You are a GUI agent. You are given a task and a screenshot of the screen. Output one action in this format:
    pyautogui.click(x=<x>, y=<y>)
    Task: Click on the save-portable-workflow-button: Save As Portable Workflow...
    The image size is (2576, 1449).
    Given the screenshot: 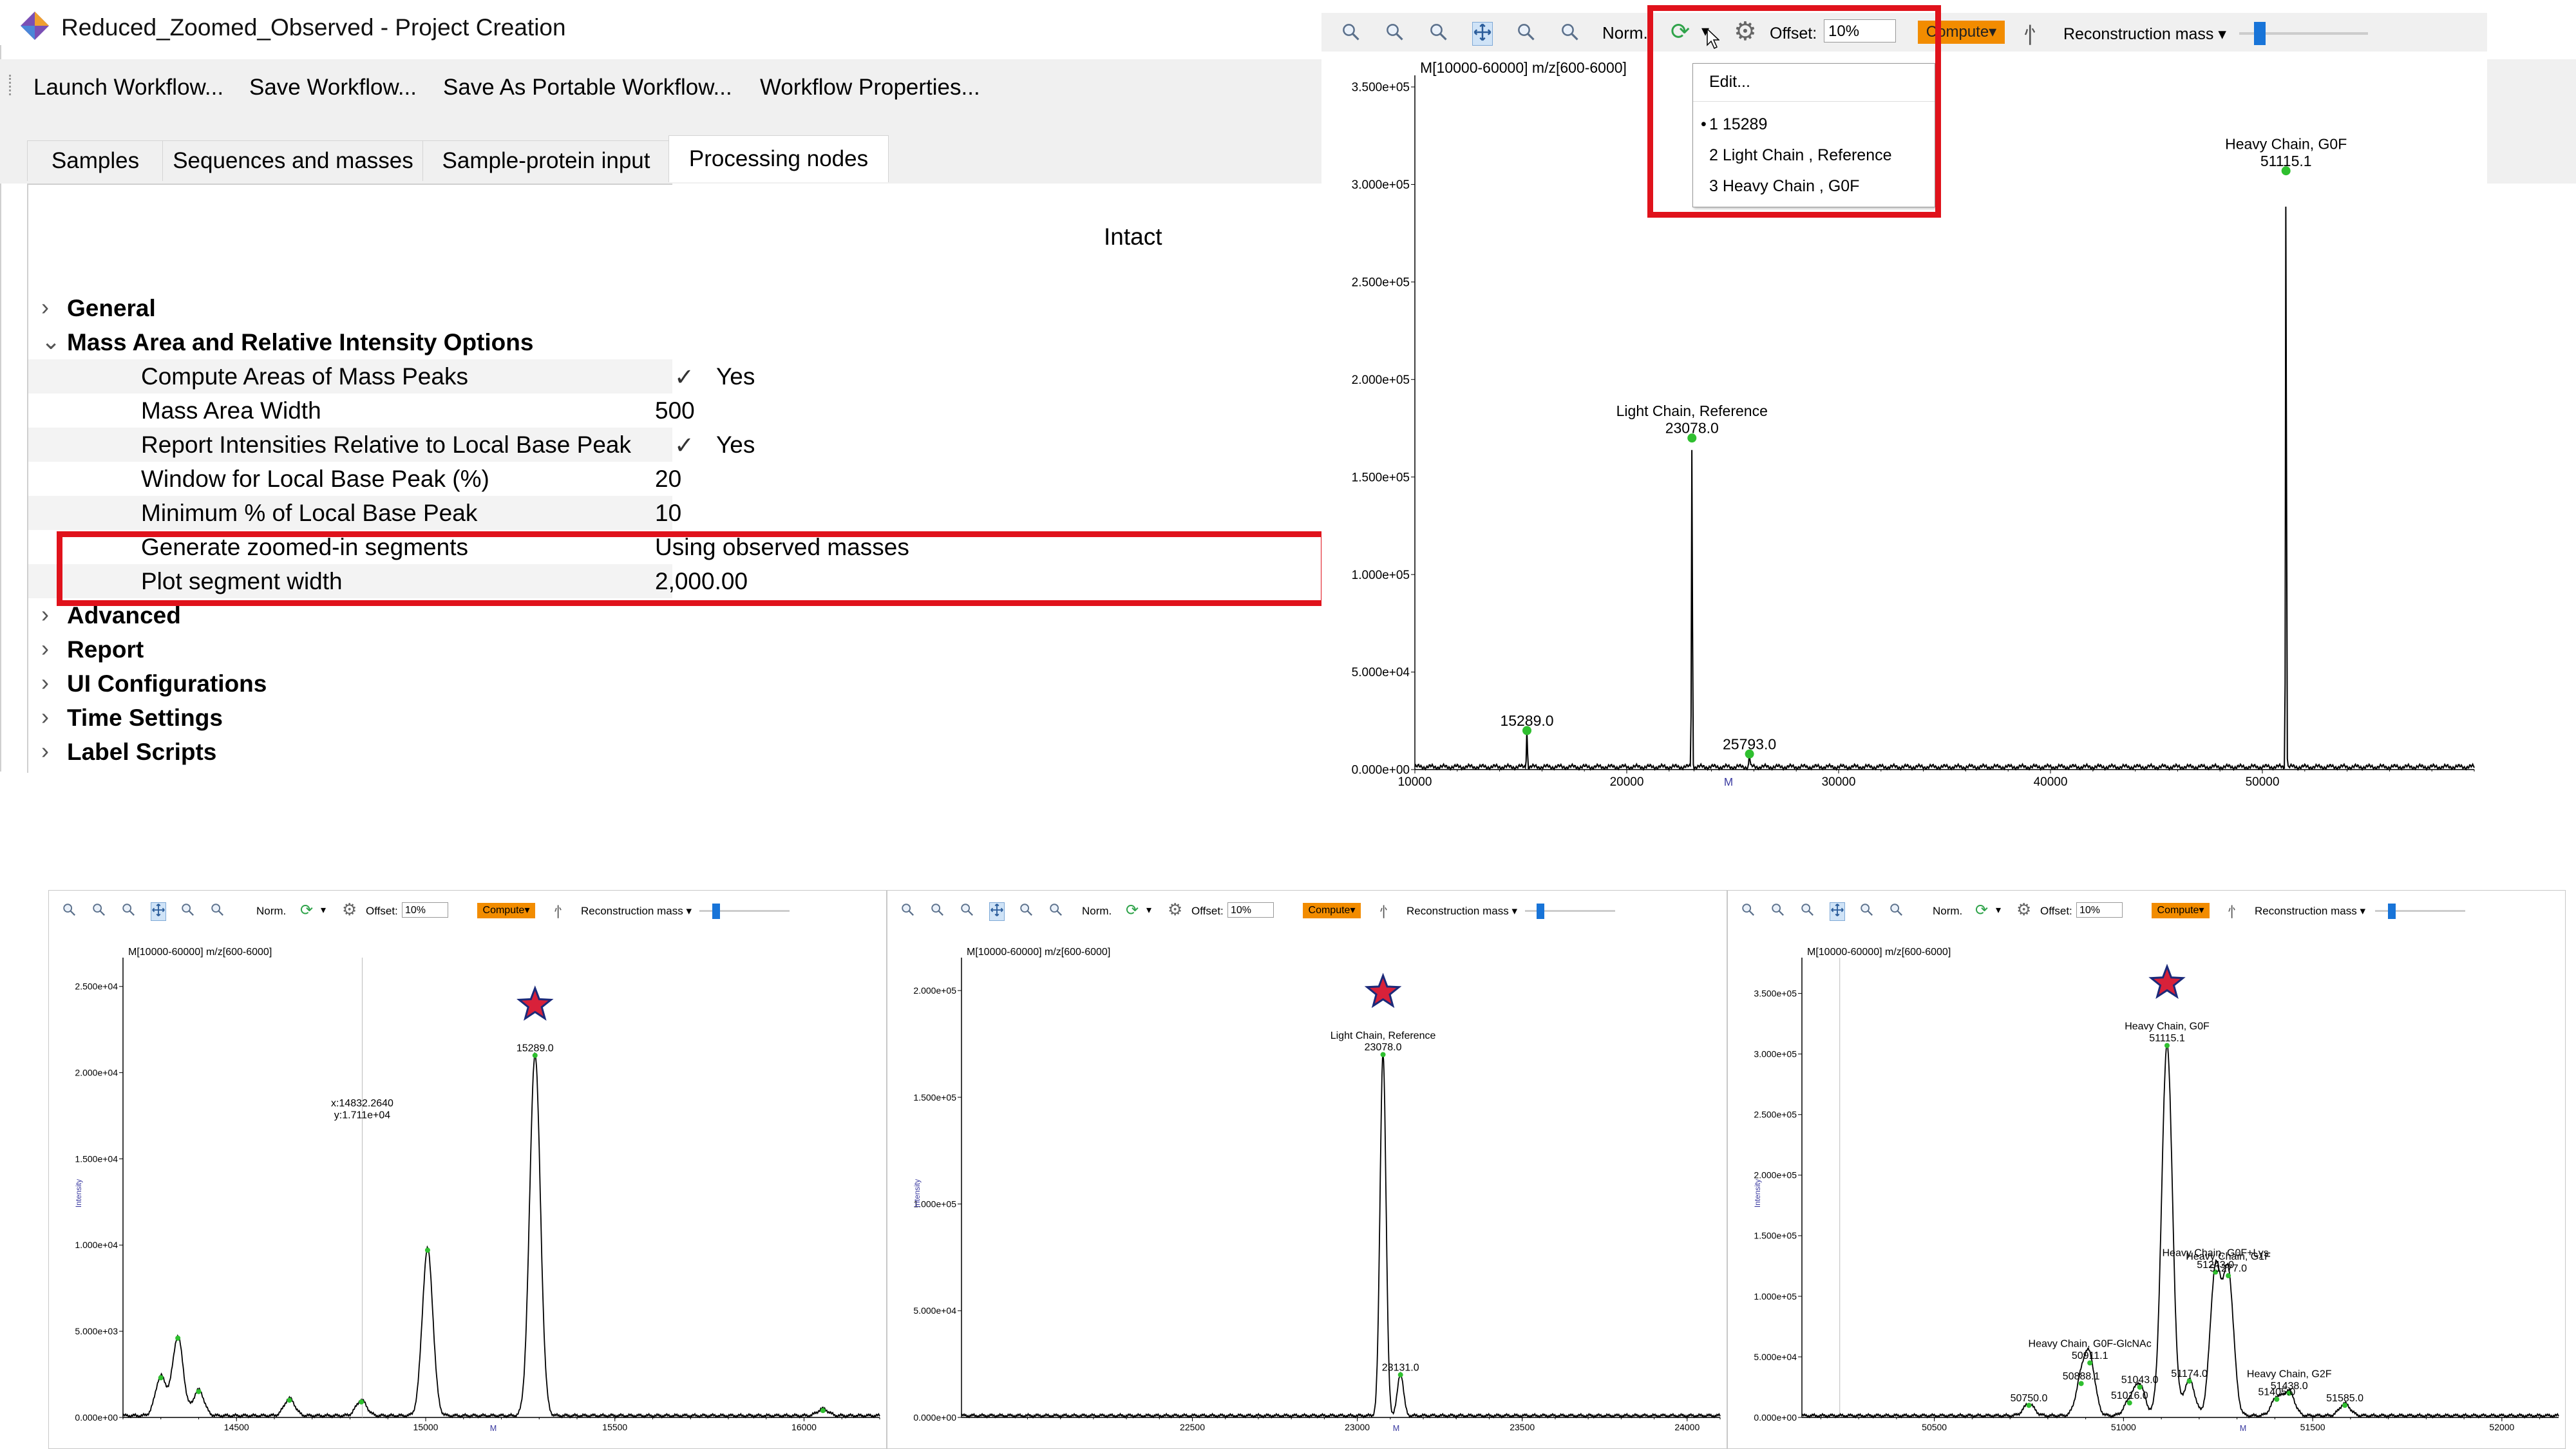 What is the action you would take?
    pyautogui.click(x=587, y=87)
    